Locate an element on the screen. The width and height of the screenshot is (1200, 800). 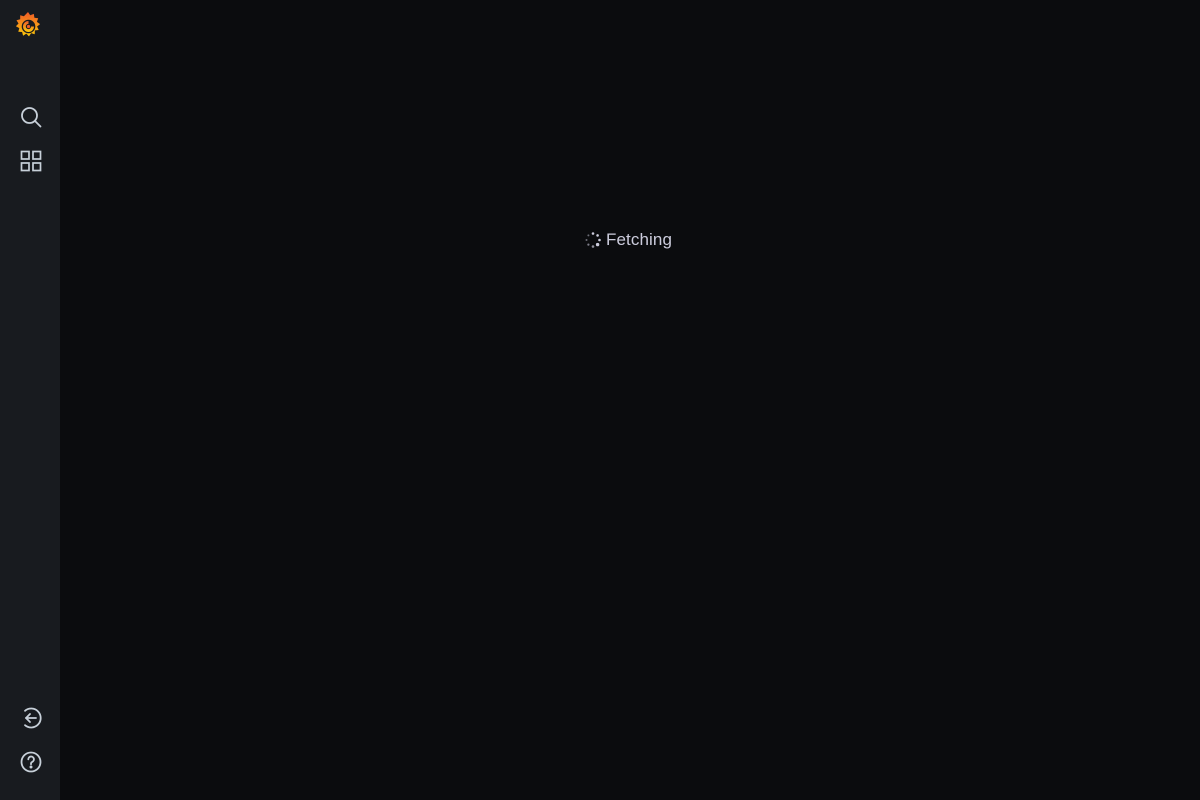
sign-in-arrow-icon is located at coordinates (33, 718).